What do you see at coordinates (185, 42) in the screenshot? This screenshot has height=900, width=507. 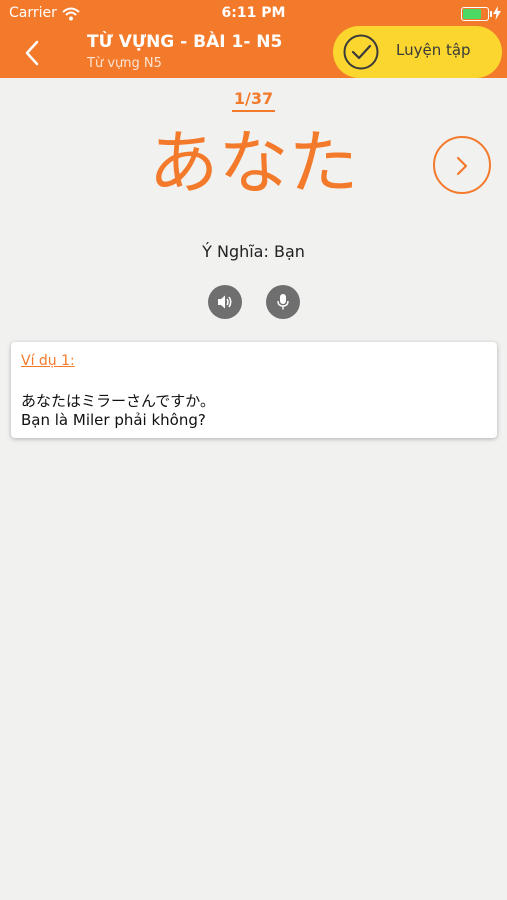 I see `page-title: TỪ VỰNG - BÀI 1- N5` at bounding box center [185, 42].